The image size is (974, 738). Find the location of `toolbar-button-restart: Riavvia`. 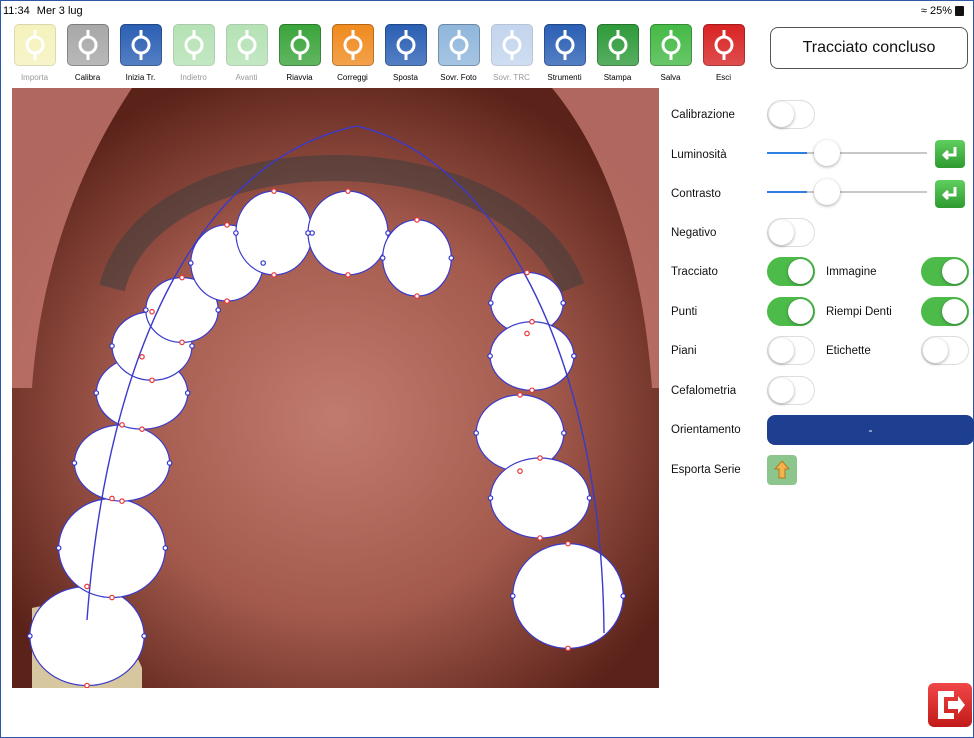

toolbar-button-restart: Riavvia is located at coordinates (299, 53).